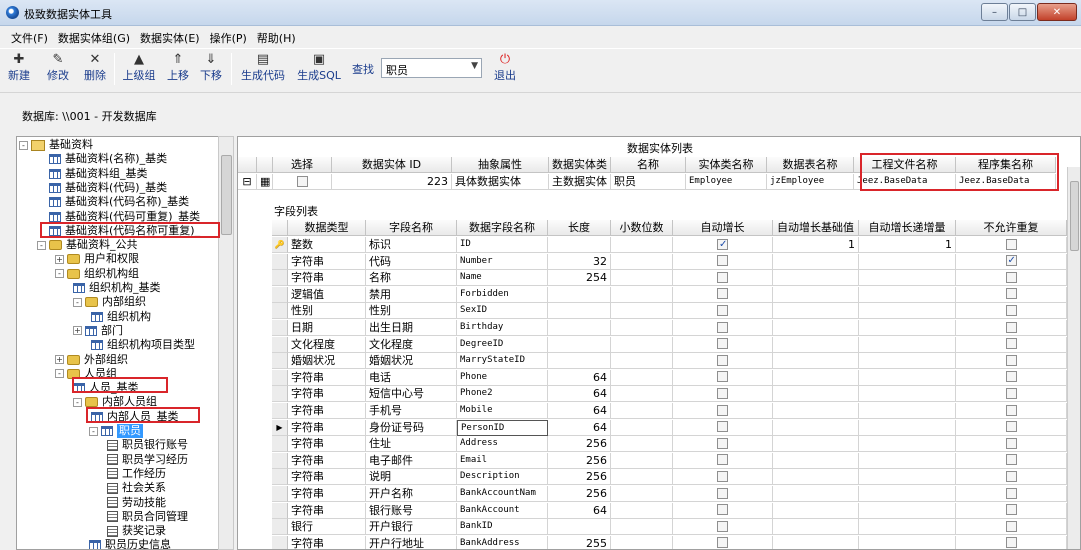 Image resolution: width=1081 pixels, height=550 pixels. What do you see at coordinates (810, 165) in the screenshot?
I see `column-header: 数据表名称` at bounding box center [810, 165].